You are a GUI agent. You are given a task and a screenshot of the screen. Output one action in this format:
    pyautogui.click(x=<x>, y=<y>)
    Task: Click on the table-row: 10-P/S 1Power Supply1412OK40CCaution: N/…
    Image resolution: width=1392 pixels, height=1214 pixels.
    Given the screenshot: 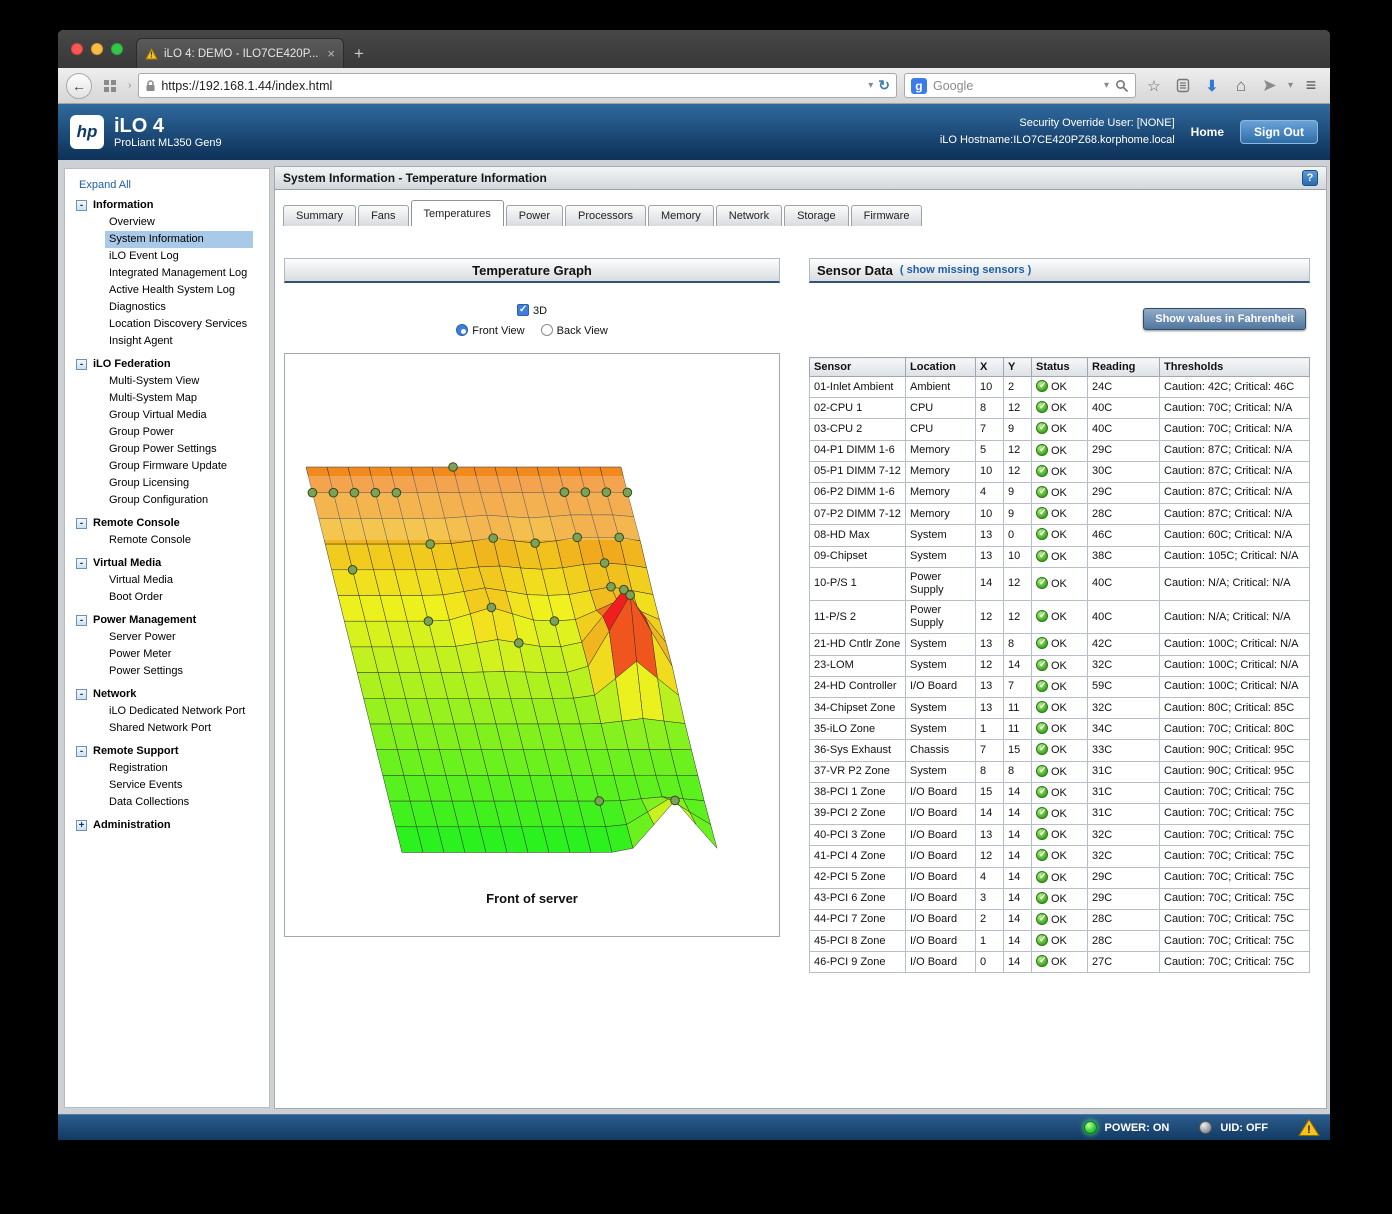 What is the action you would take?
    pyautogui.click(x=1059, y=584)
    